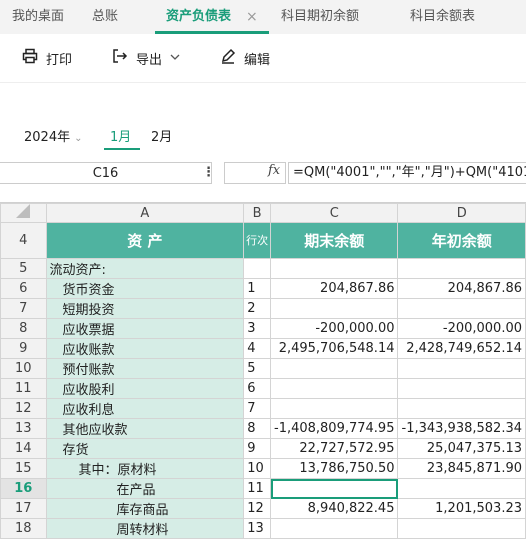 The height and width of the screenshot is (555, 526). Describe the element at coordinates (257, 328) in the screenshot. I see `cell-b: 3` at that location.